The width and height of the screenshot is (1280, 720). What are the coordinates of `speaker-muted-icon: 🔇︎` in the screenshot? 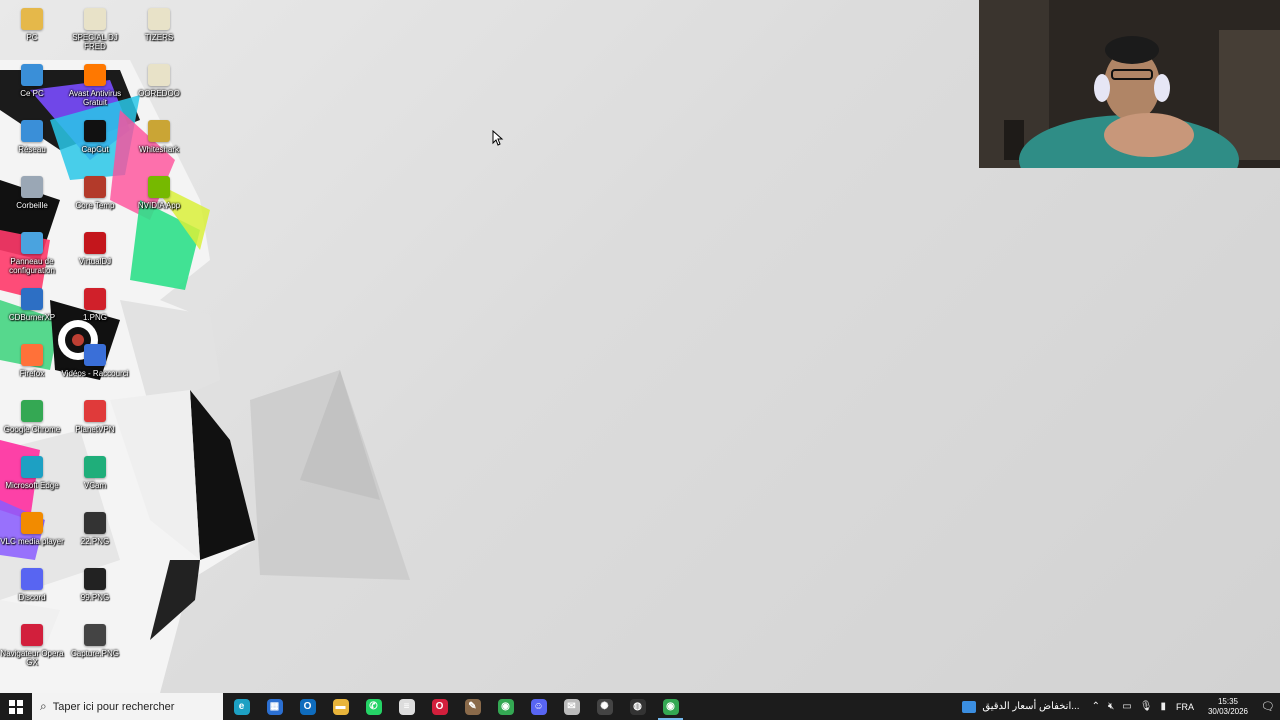 It's located at (1111, 706).